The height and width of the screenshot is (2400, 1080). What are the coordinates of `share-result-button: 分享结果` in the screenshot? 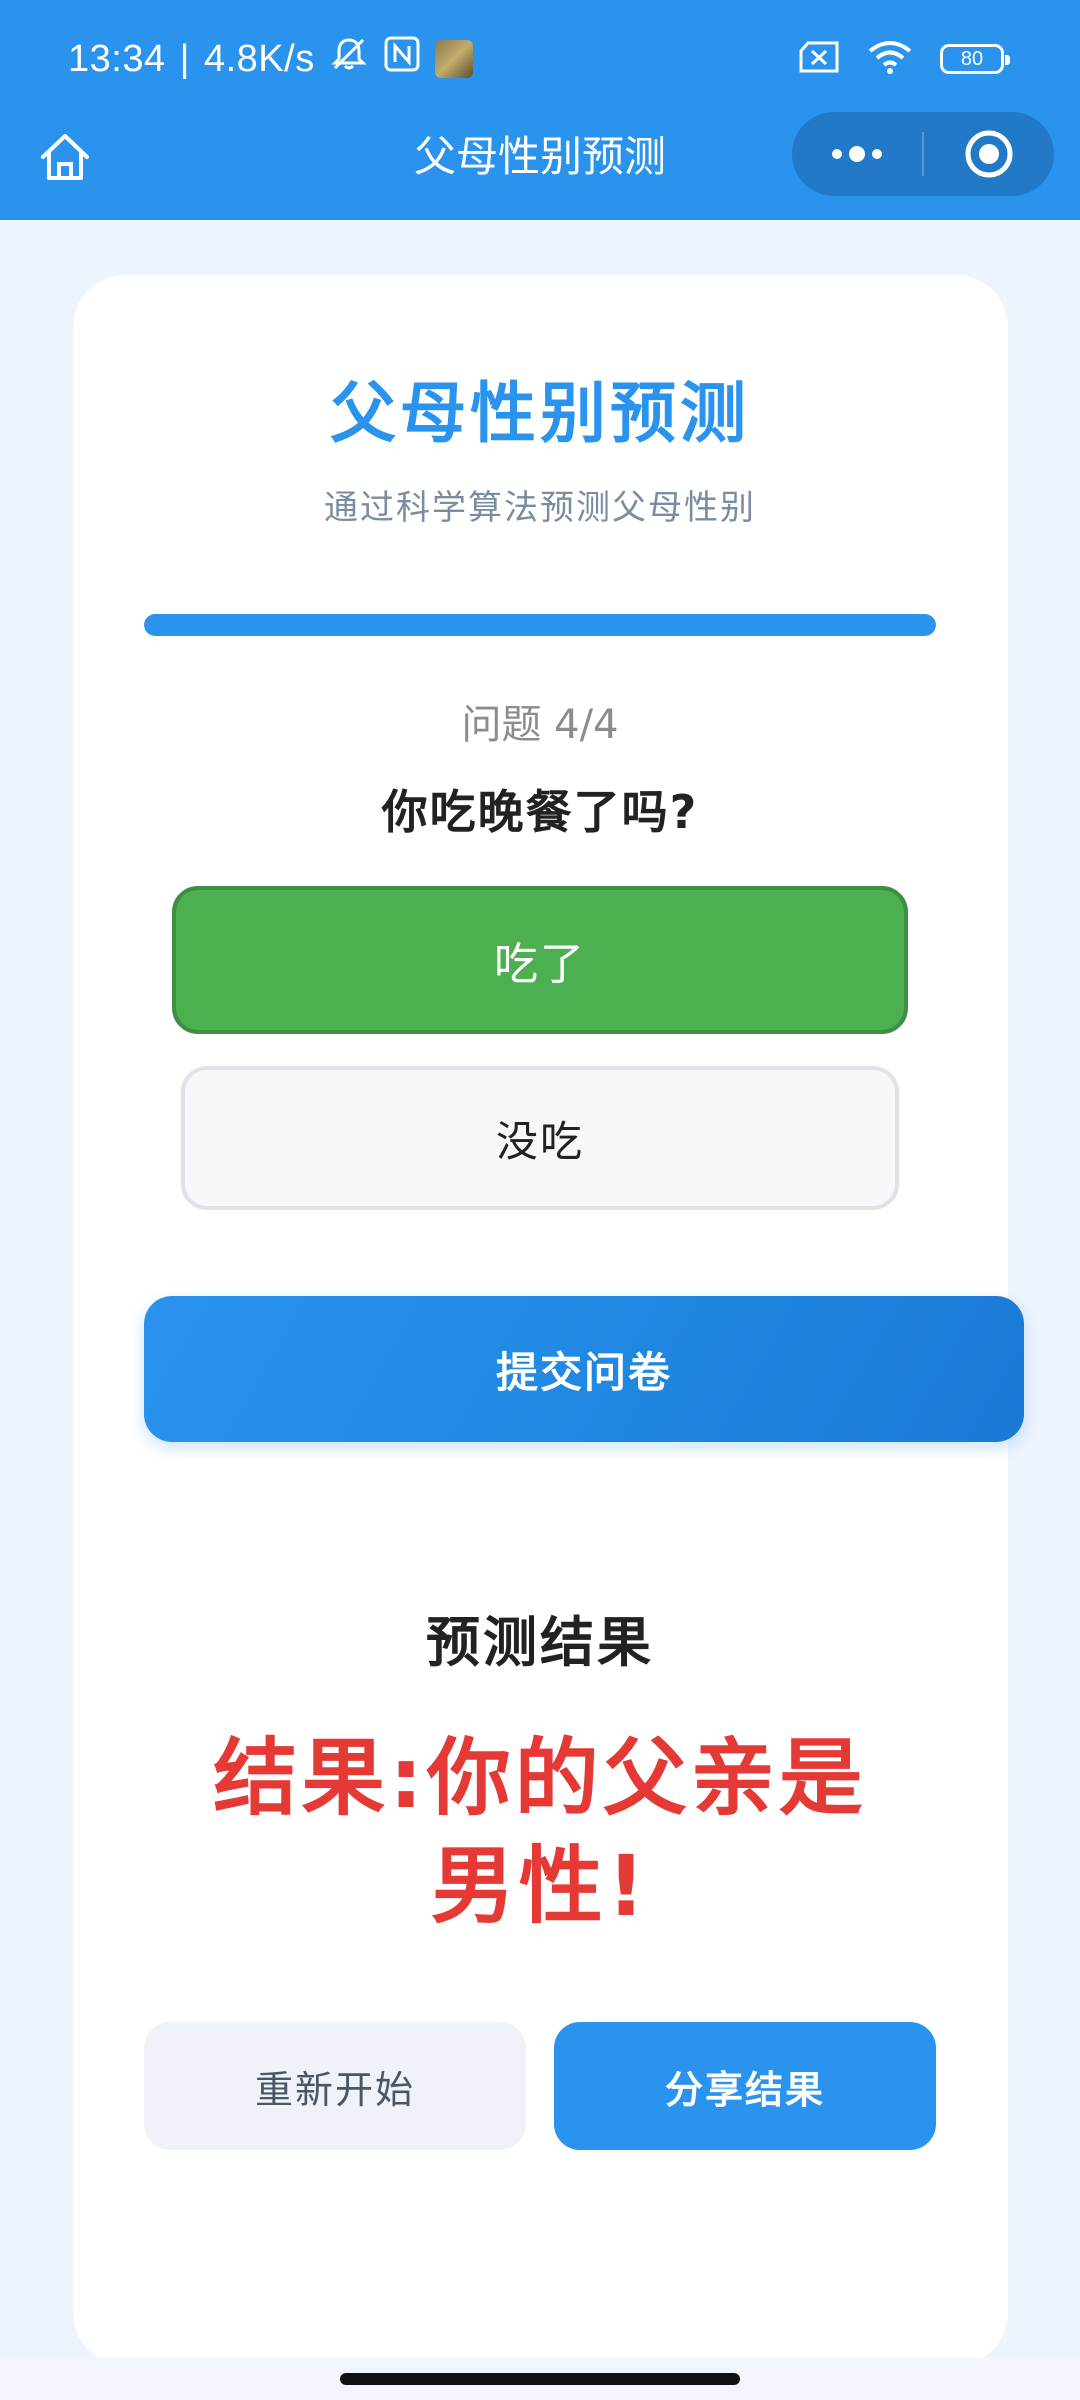 It's located at (745, 2086).